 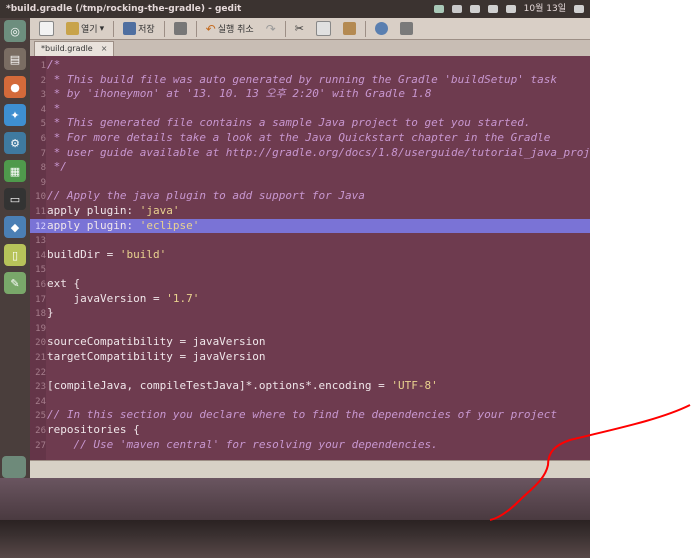 I want to click on terminal-icon: ▭, so click(x=15, y=199).